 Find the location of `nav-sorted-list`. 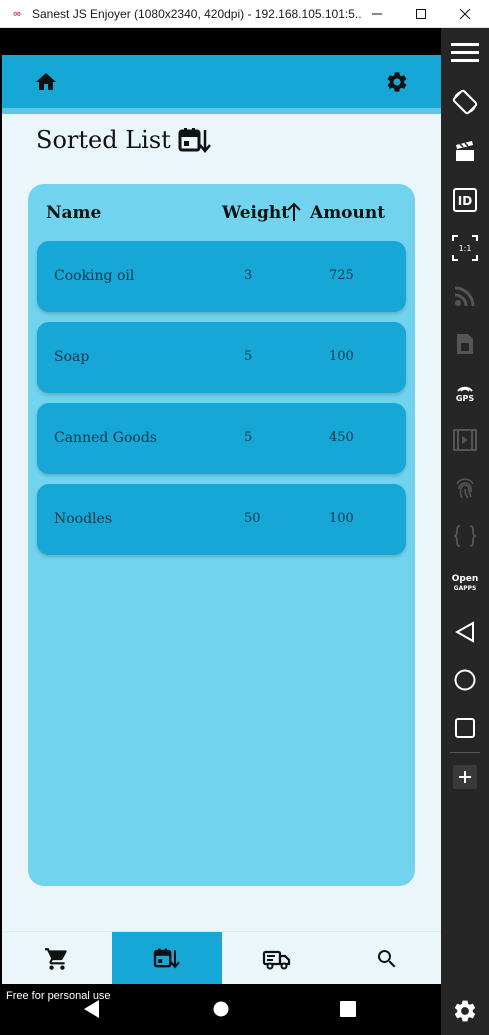

nav-sorted-list is located at coordinates (167, 958).